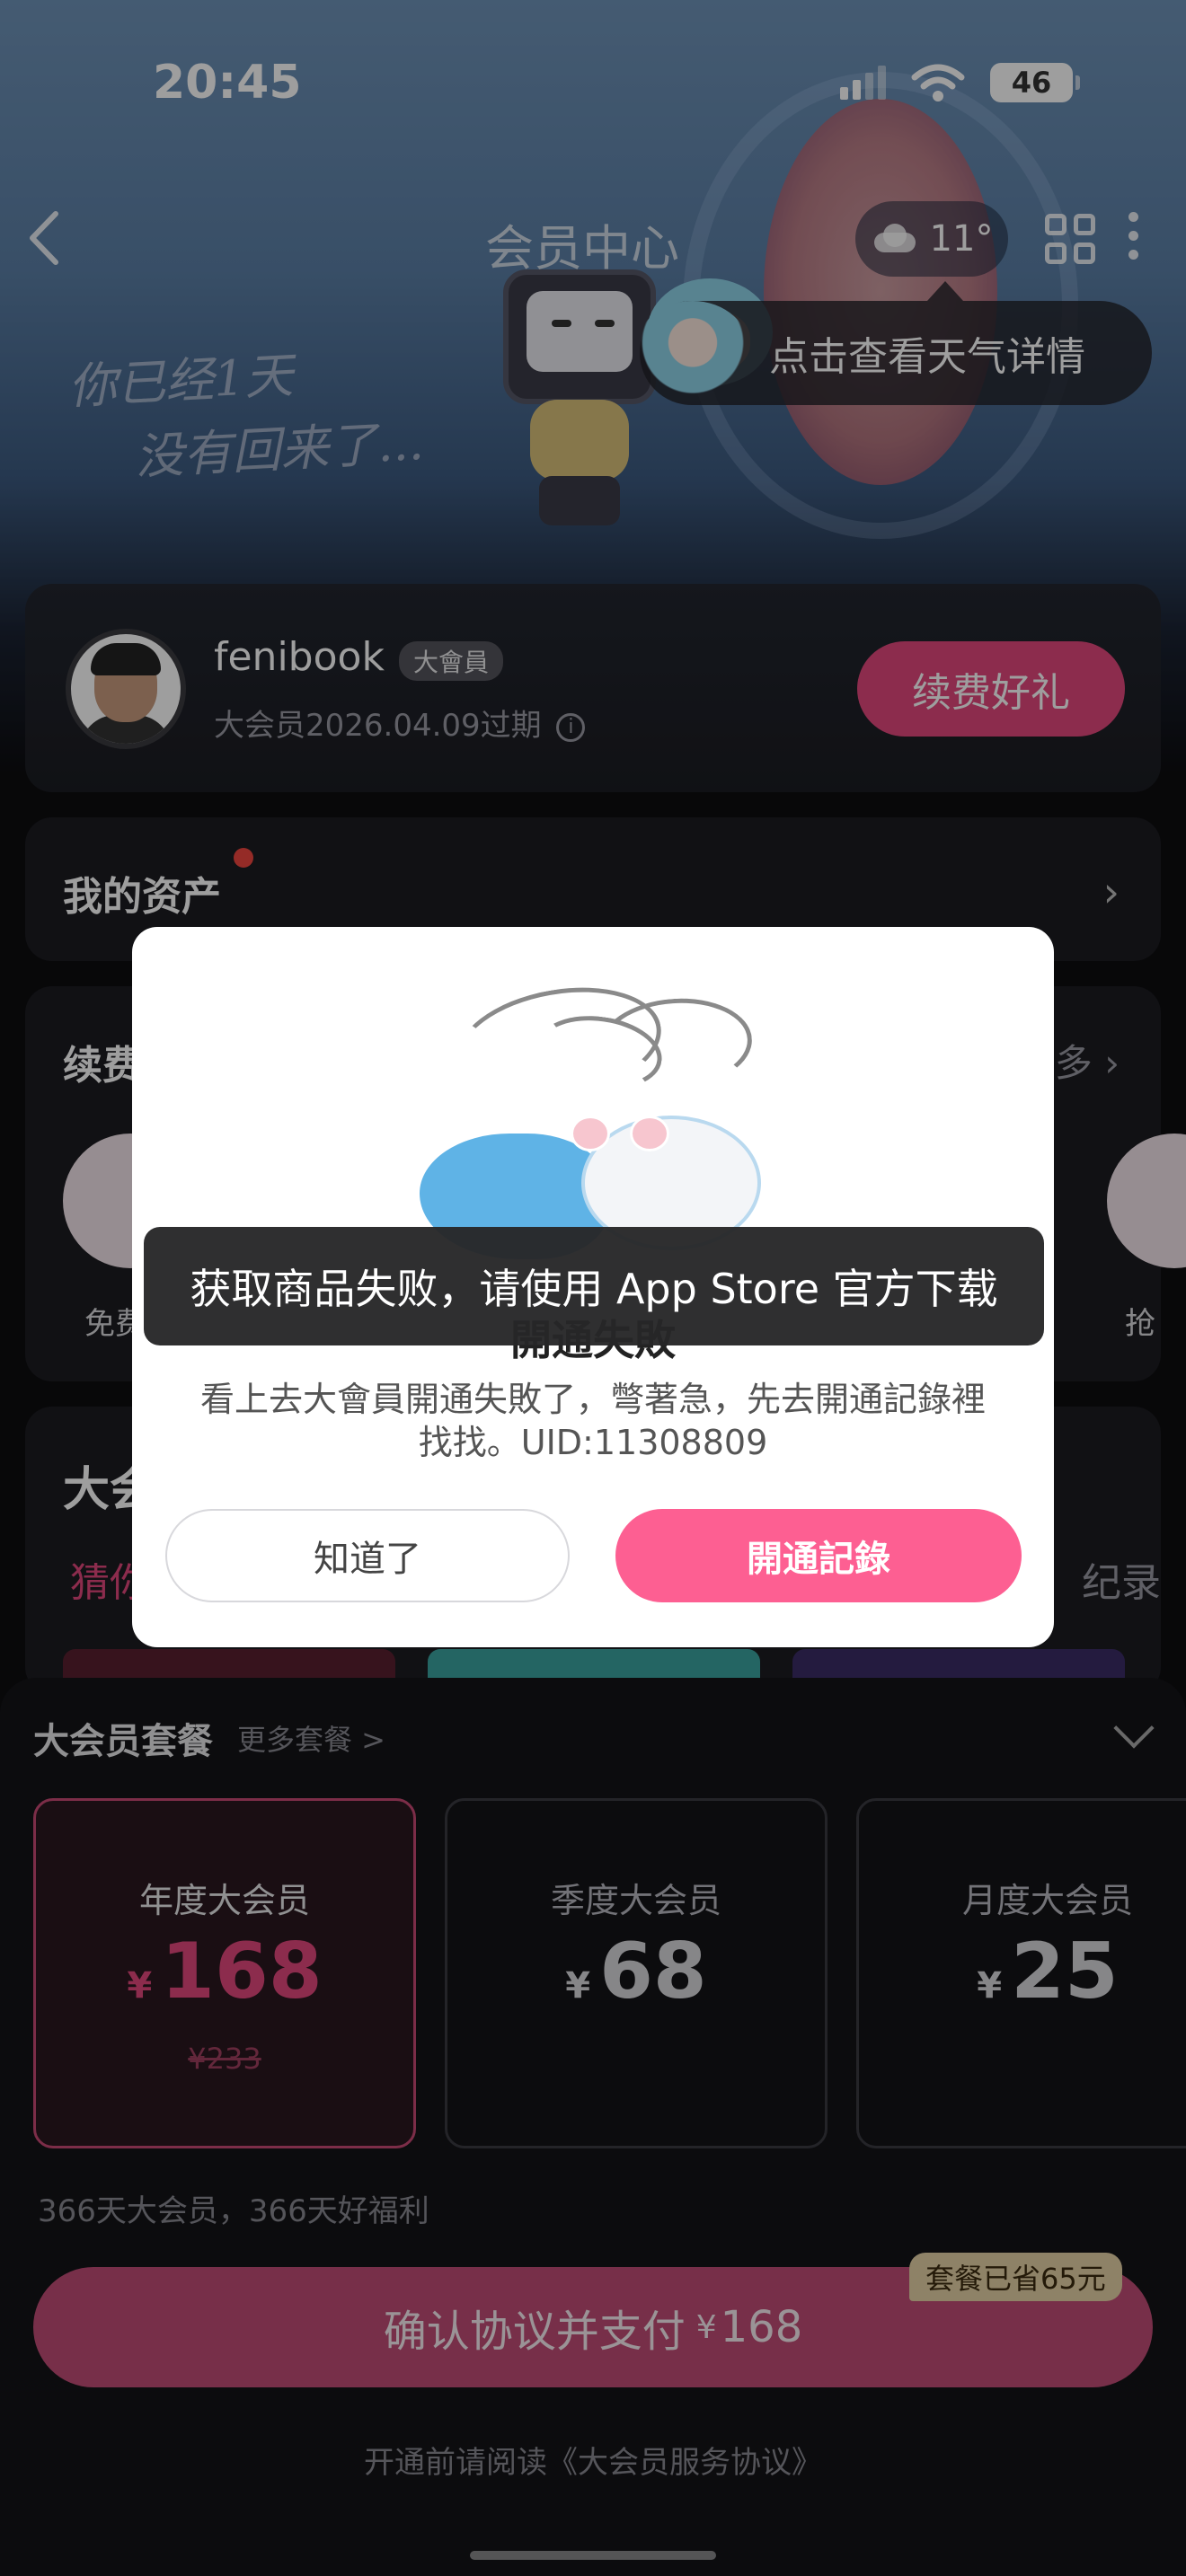 This screenshot has height=2576, width=1186. What do you see at coordinates (367, 1555) in the screenshot?
I see `acknowledge-button: 知道了` at bounding box center [367, 1555].